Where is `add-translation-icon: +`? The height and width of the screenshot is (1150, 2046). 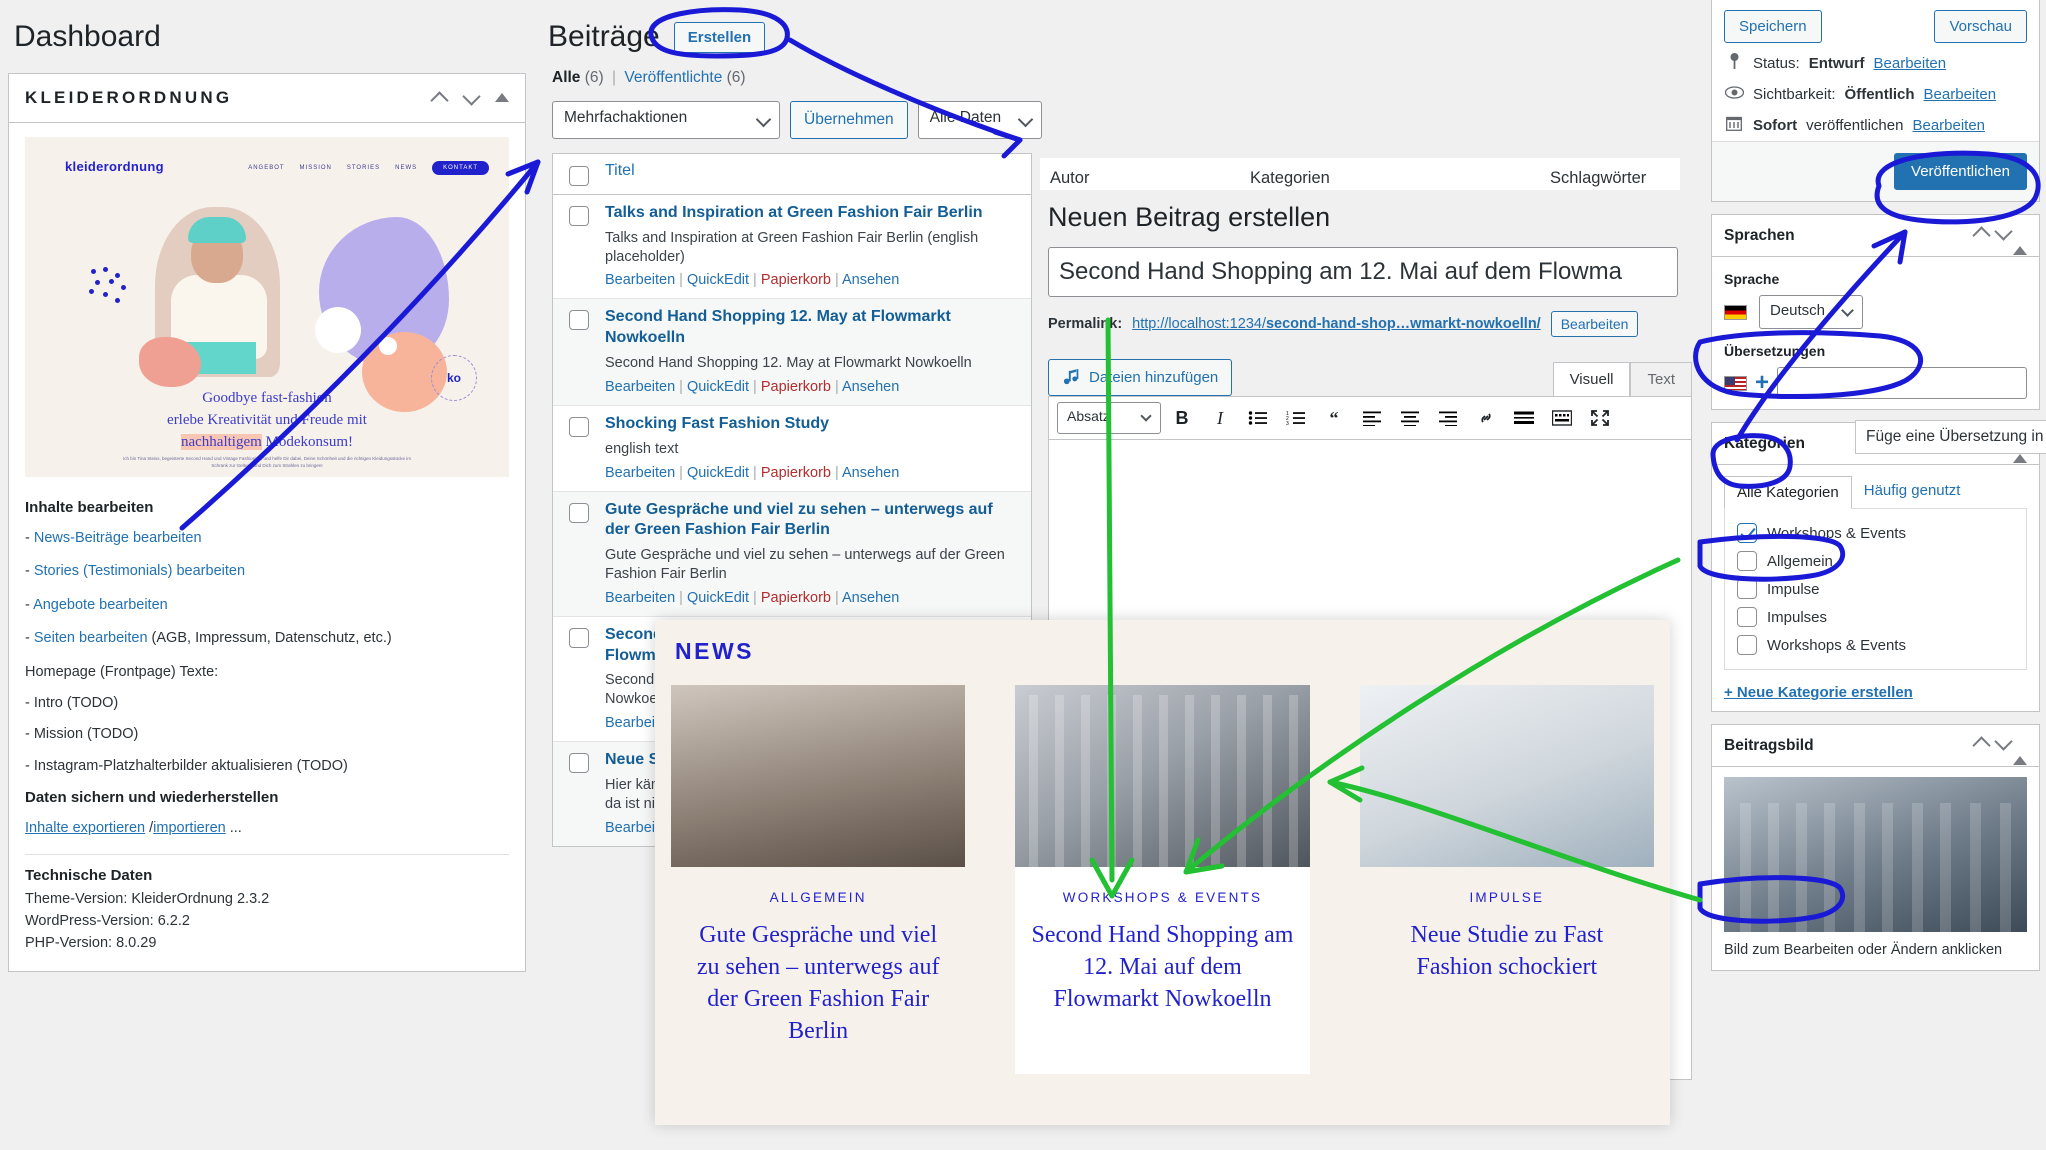 add-translation-icon: + is located at coordinates (1762, 383).